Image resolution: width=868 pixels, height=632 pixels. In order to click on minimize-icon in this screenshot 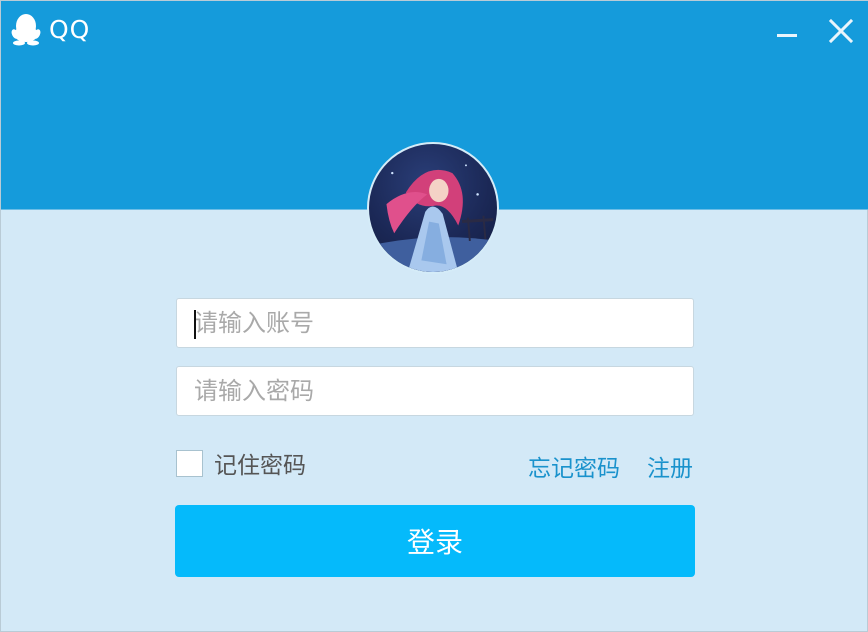, I will do `click(787, 31)`.